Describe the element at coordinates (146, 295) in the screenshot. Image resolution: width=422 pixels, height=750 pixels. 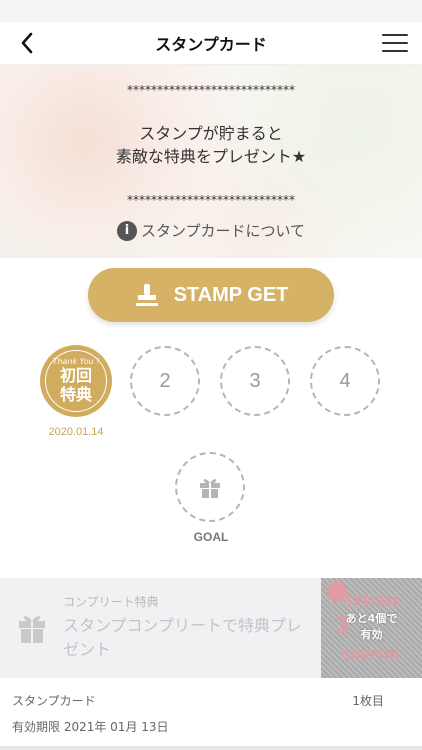
I see `stamp-icon` at that location.